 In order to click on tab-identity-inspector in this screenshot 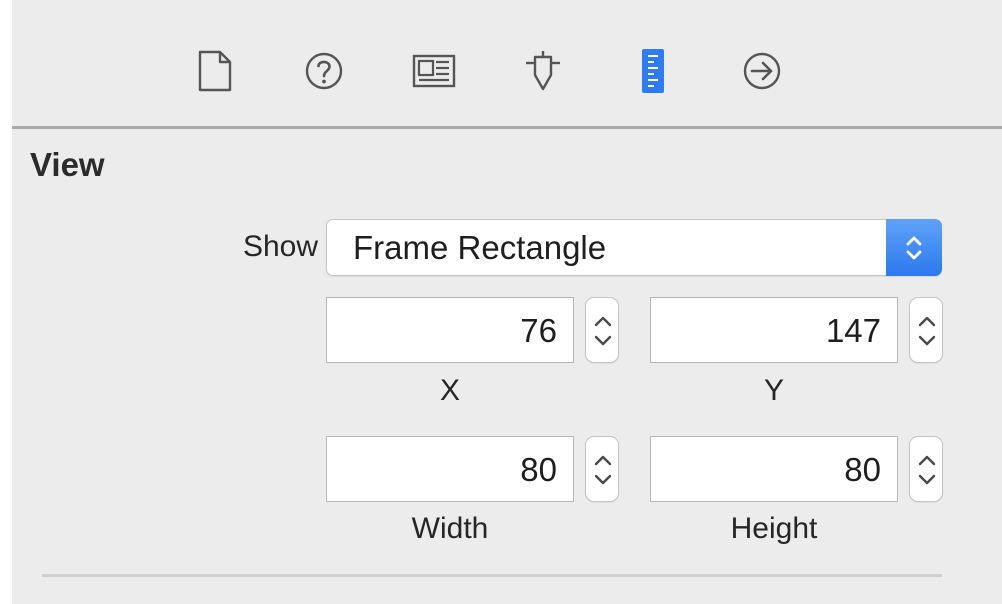, I will do `click(434, 73)`.